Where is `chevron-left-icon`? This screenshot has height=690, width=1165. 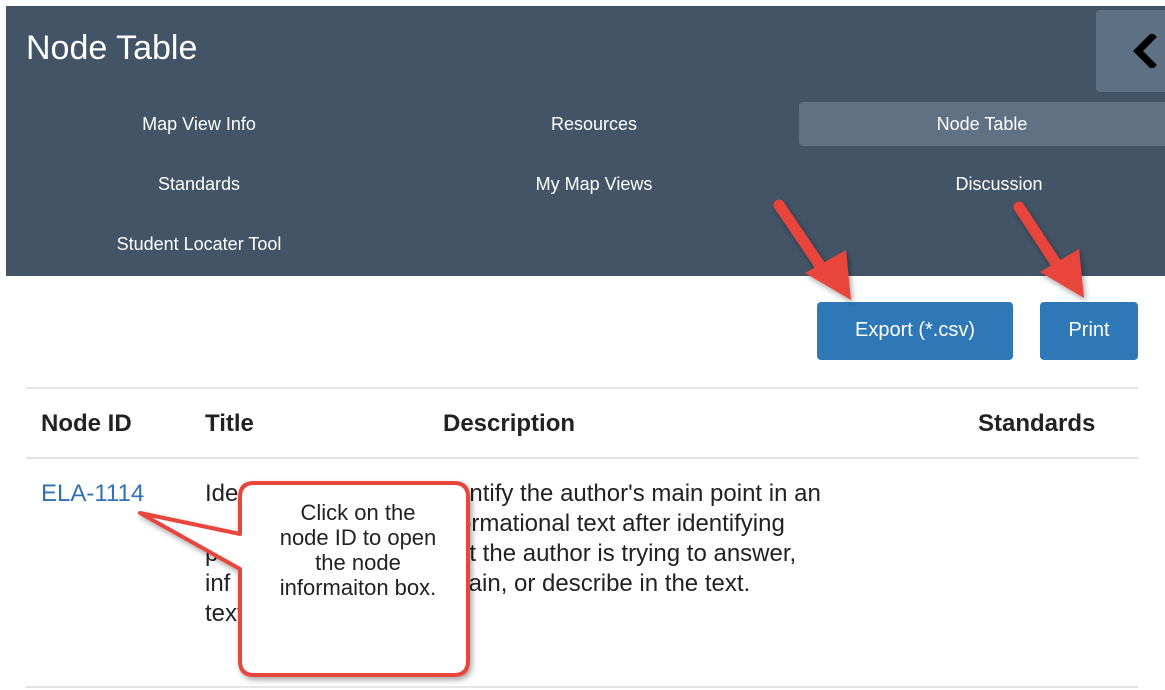
chevron-left-icon is located at coordinates (1145, 51).